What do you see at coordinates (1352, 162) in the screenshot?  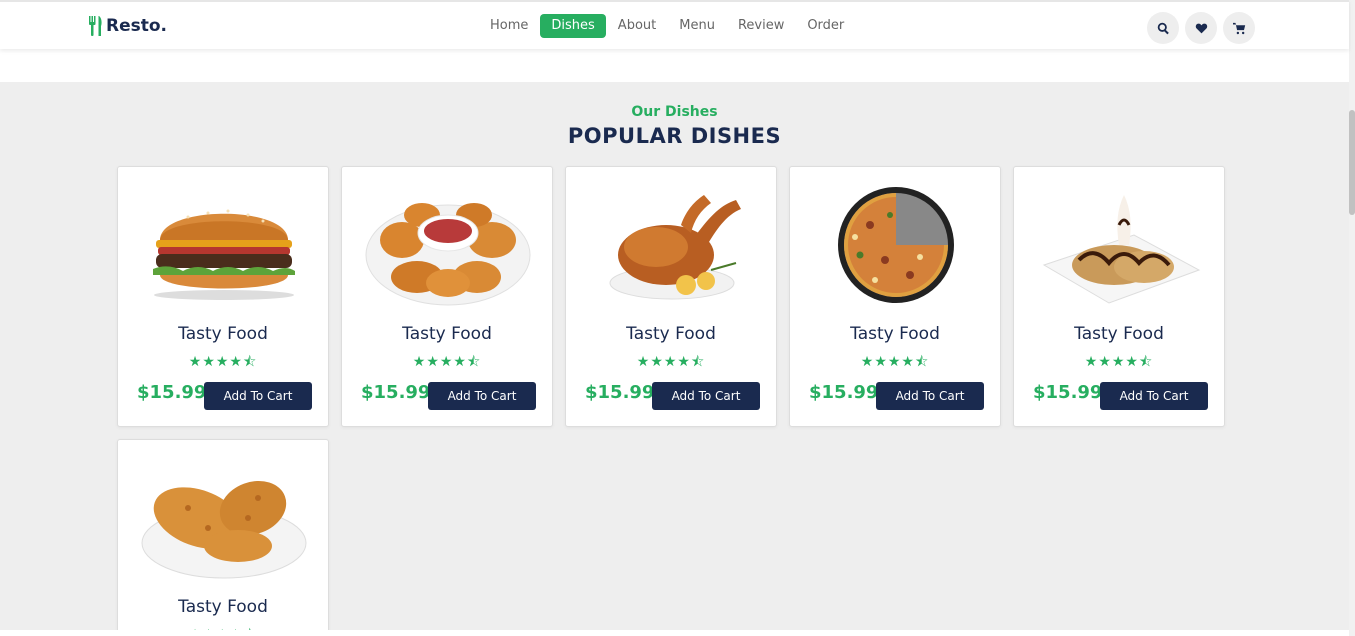 I see `scrollbar-thumb` at bounding box center [1352, 162].